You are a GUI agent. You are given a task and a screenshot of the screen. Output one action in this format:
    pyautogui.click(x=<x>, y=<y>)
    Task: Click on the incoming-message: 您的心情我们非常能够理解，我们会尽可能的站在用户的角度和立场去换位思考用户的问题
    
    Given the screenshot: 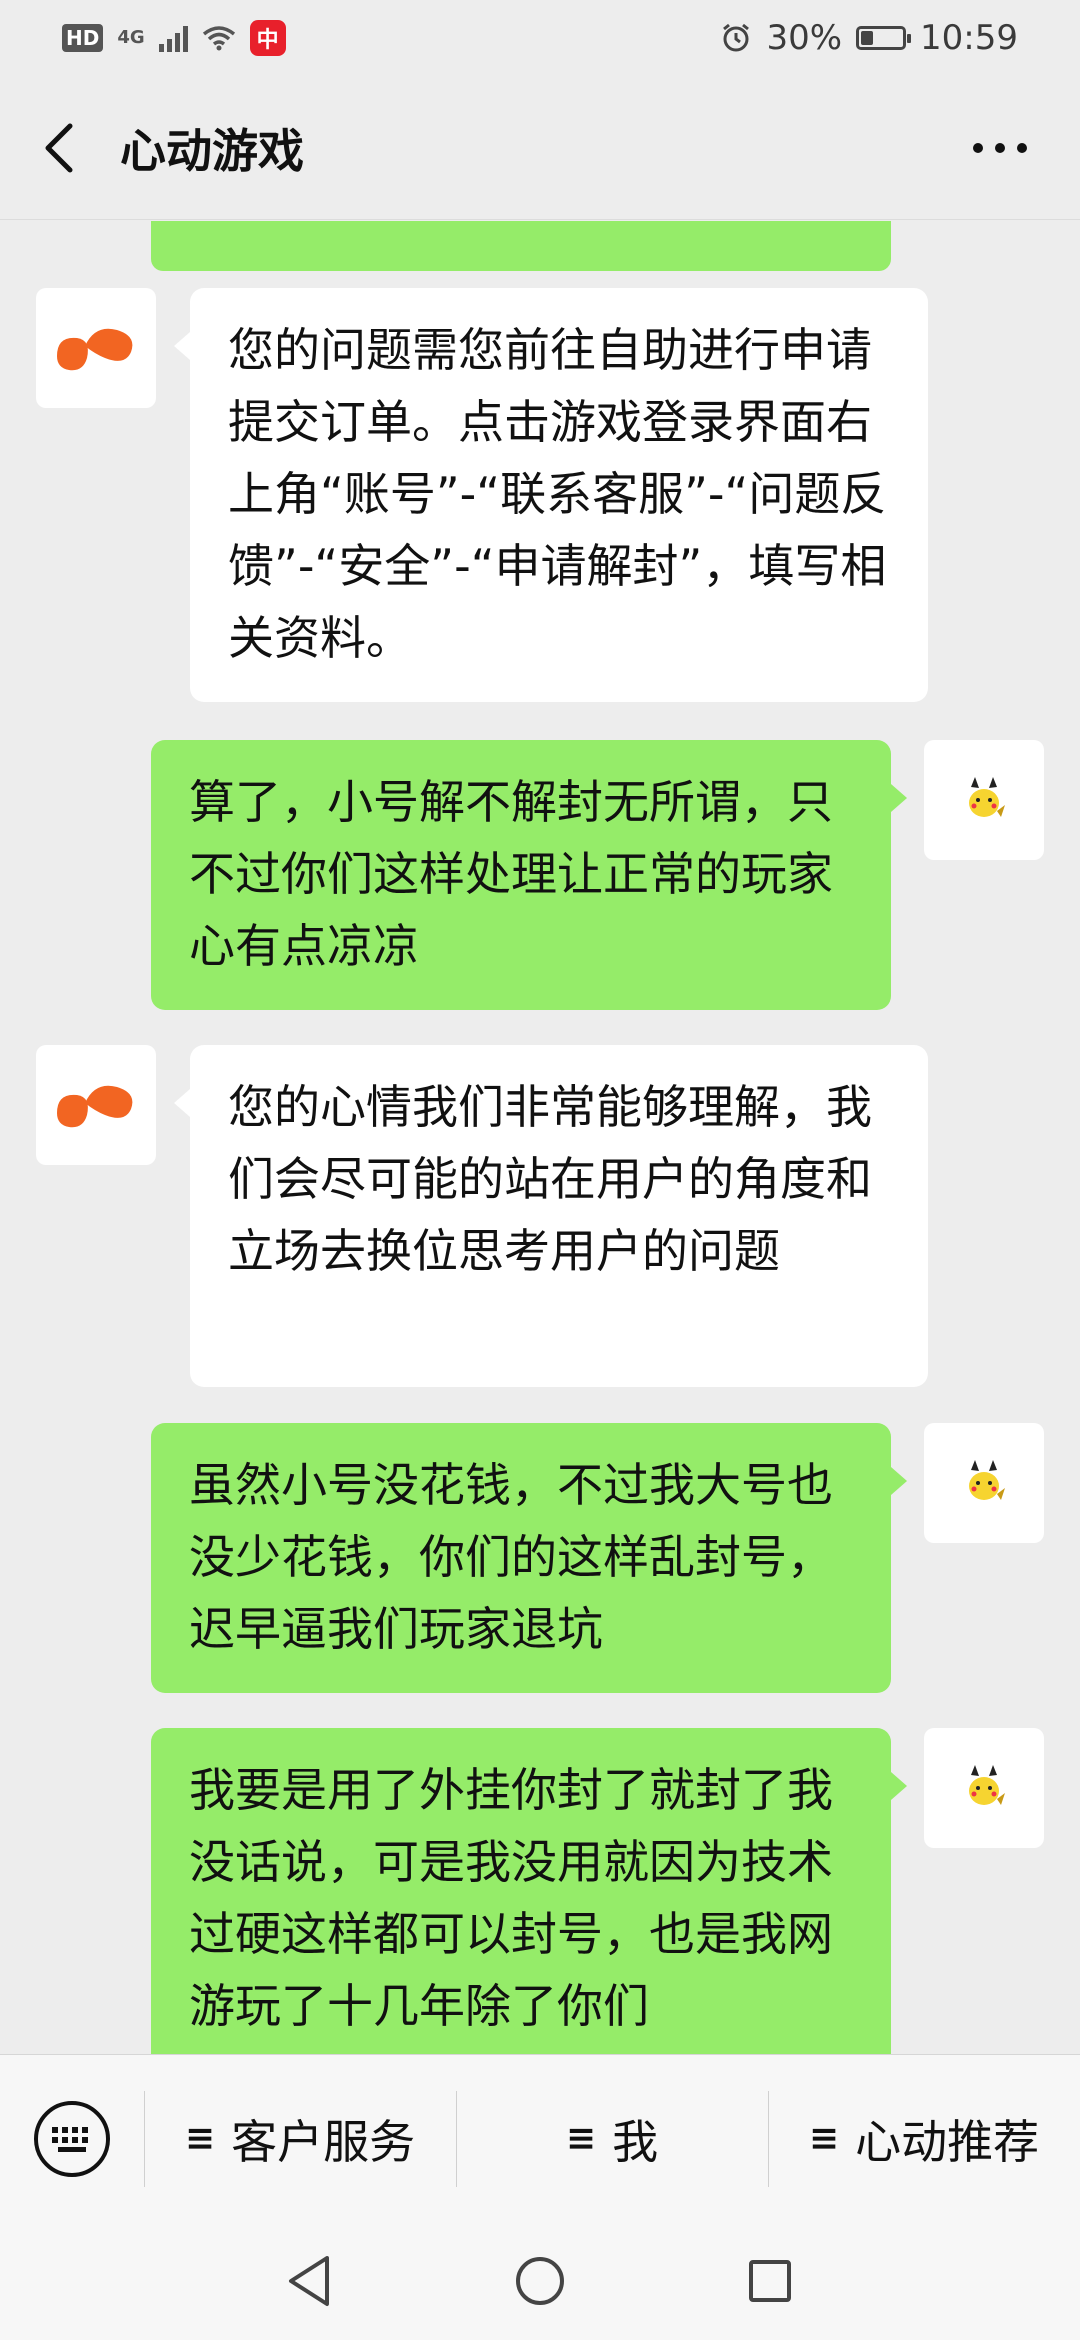 What is the action you would take?
    pyautogui.click(x=551, y=1216)
    